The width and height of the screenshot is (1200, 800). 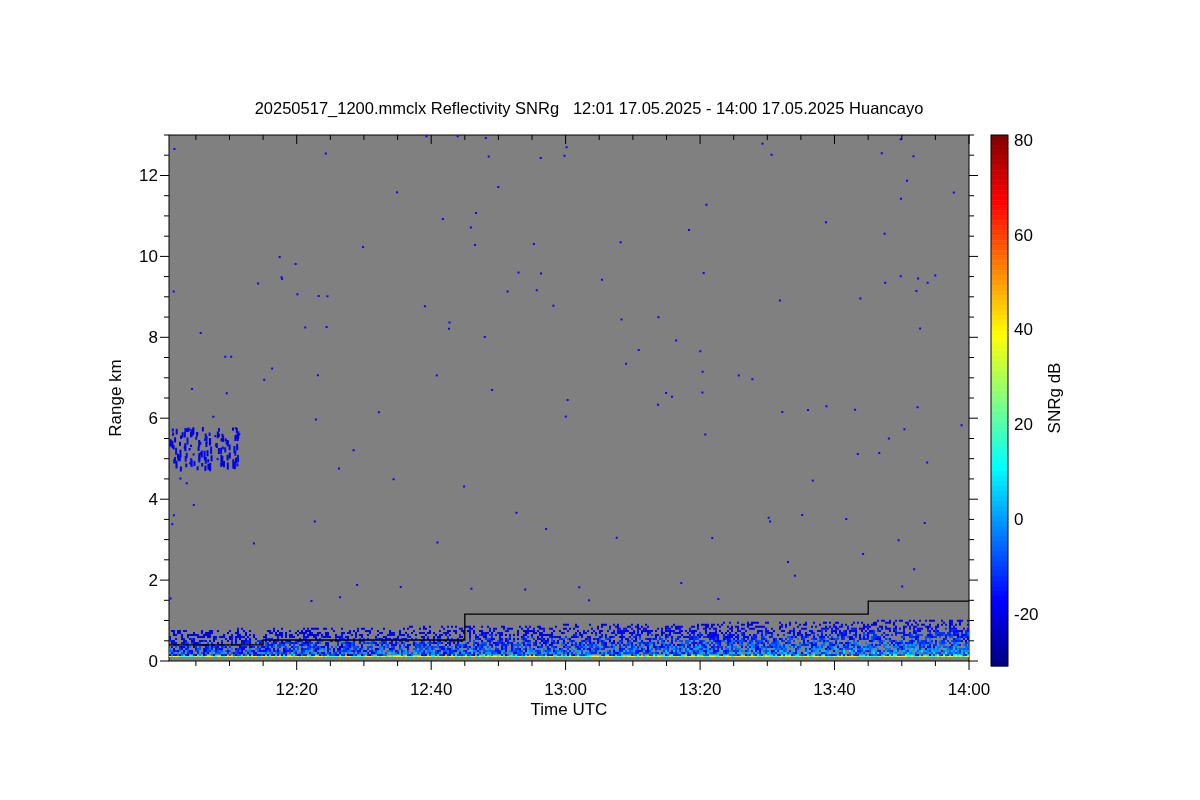 I want to click on tick-label: 6, so click(x=153, y=419).